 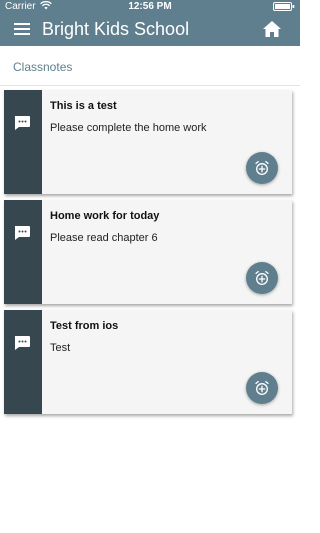 I want to click on page-title: Classnotes, so click(x=43, y=67).